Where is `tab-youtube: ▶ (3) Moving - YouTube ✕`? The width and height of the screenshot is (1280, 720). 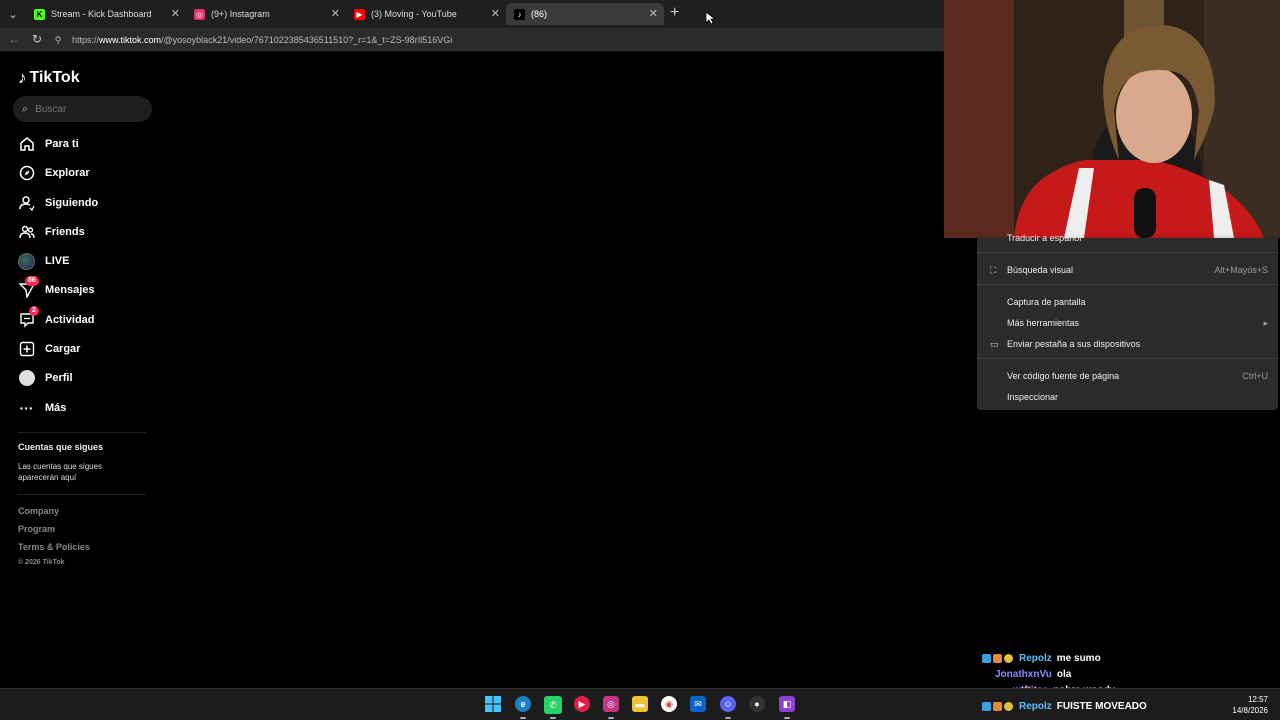
tab-youtube: ▶ (3) Moving - YouTube ✕ is located at coordinates (426, 14).